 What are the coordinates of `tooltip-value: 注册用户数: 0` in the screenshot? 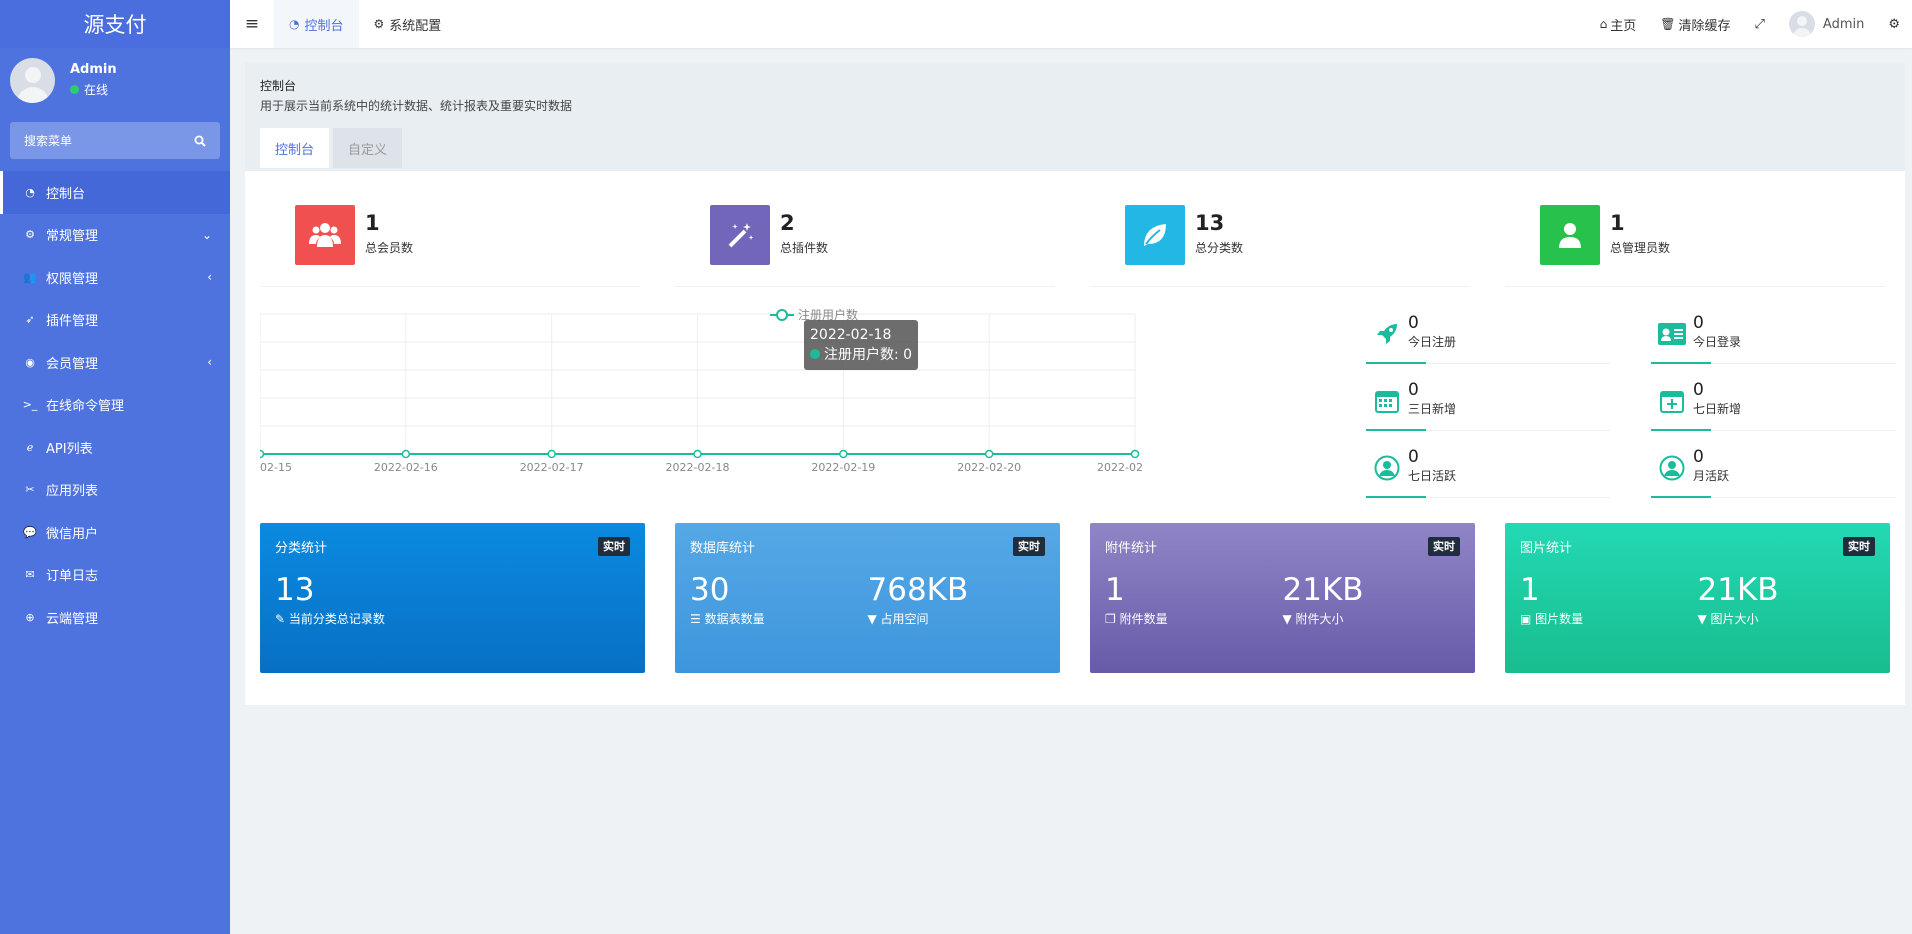 It's located at (861, 355).